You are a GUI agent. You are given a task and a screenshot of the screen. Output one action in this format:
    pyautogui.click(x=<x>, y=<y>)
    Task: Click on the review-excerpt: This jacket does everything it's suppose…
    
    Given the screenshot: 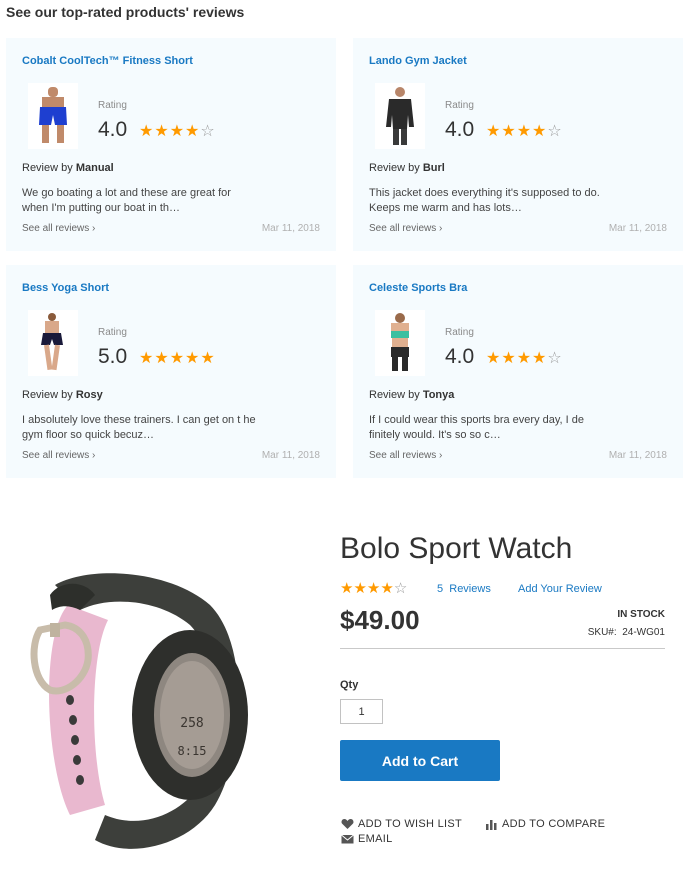 What is the action you would take?
    pyautogui.click(x=484, y=200)
    